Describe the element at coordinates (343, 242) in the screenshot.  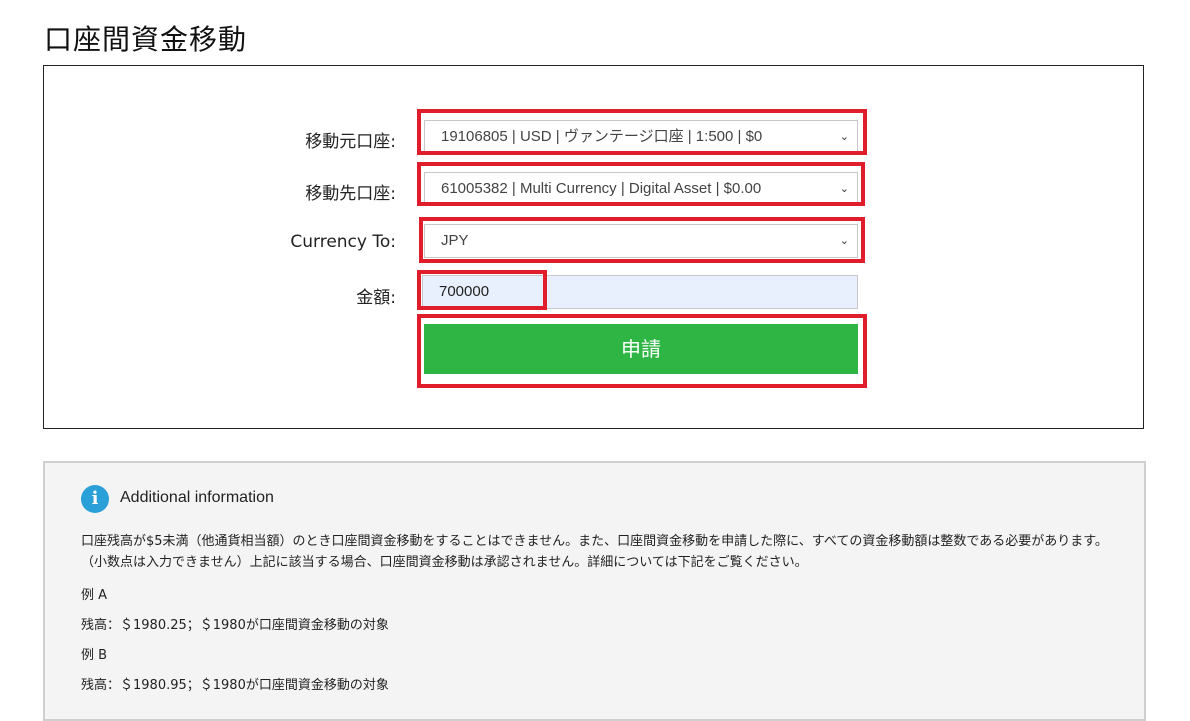
I see `currency-to-label: Currency To:` at that location.